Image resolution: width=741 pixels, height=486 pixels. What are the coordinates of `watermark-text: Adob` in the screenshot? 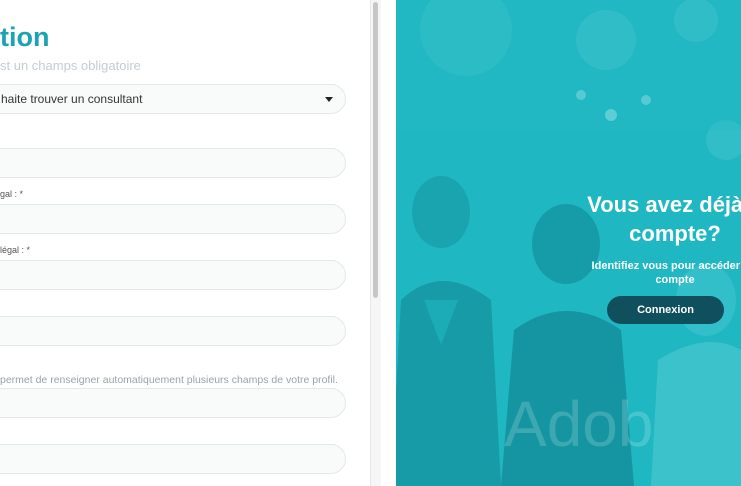 It's located at (578, 424).